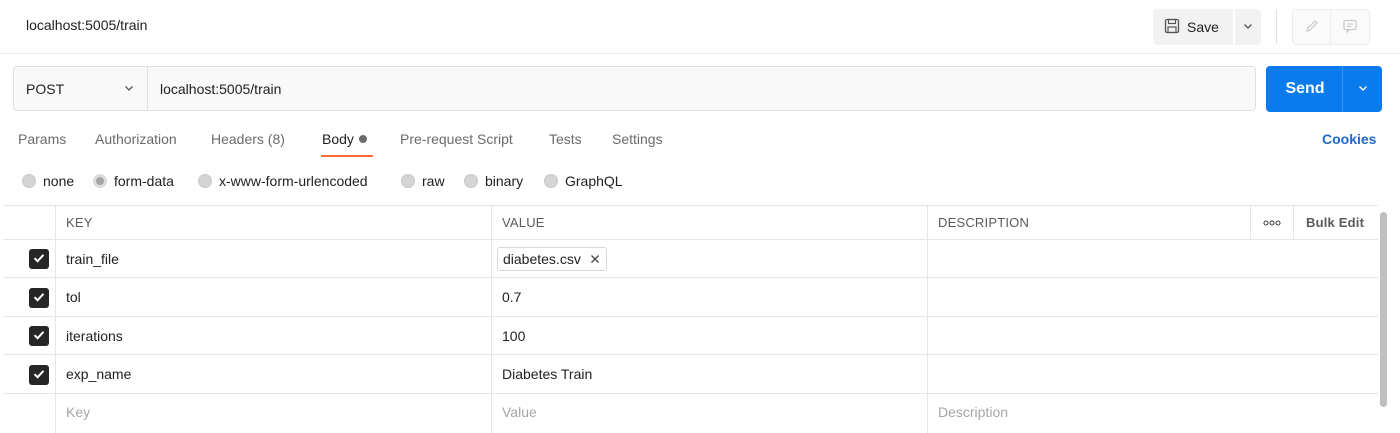  I want to click on tab-authorization: Authorization, so click(136, 139).